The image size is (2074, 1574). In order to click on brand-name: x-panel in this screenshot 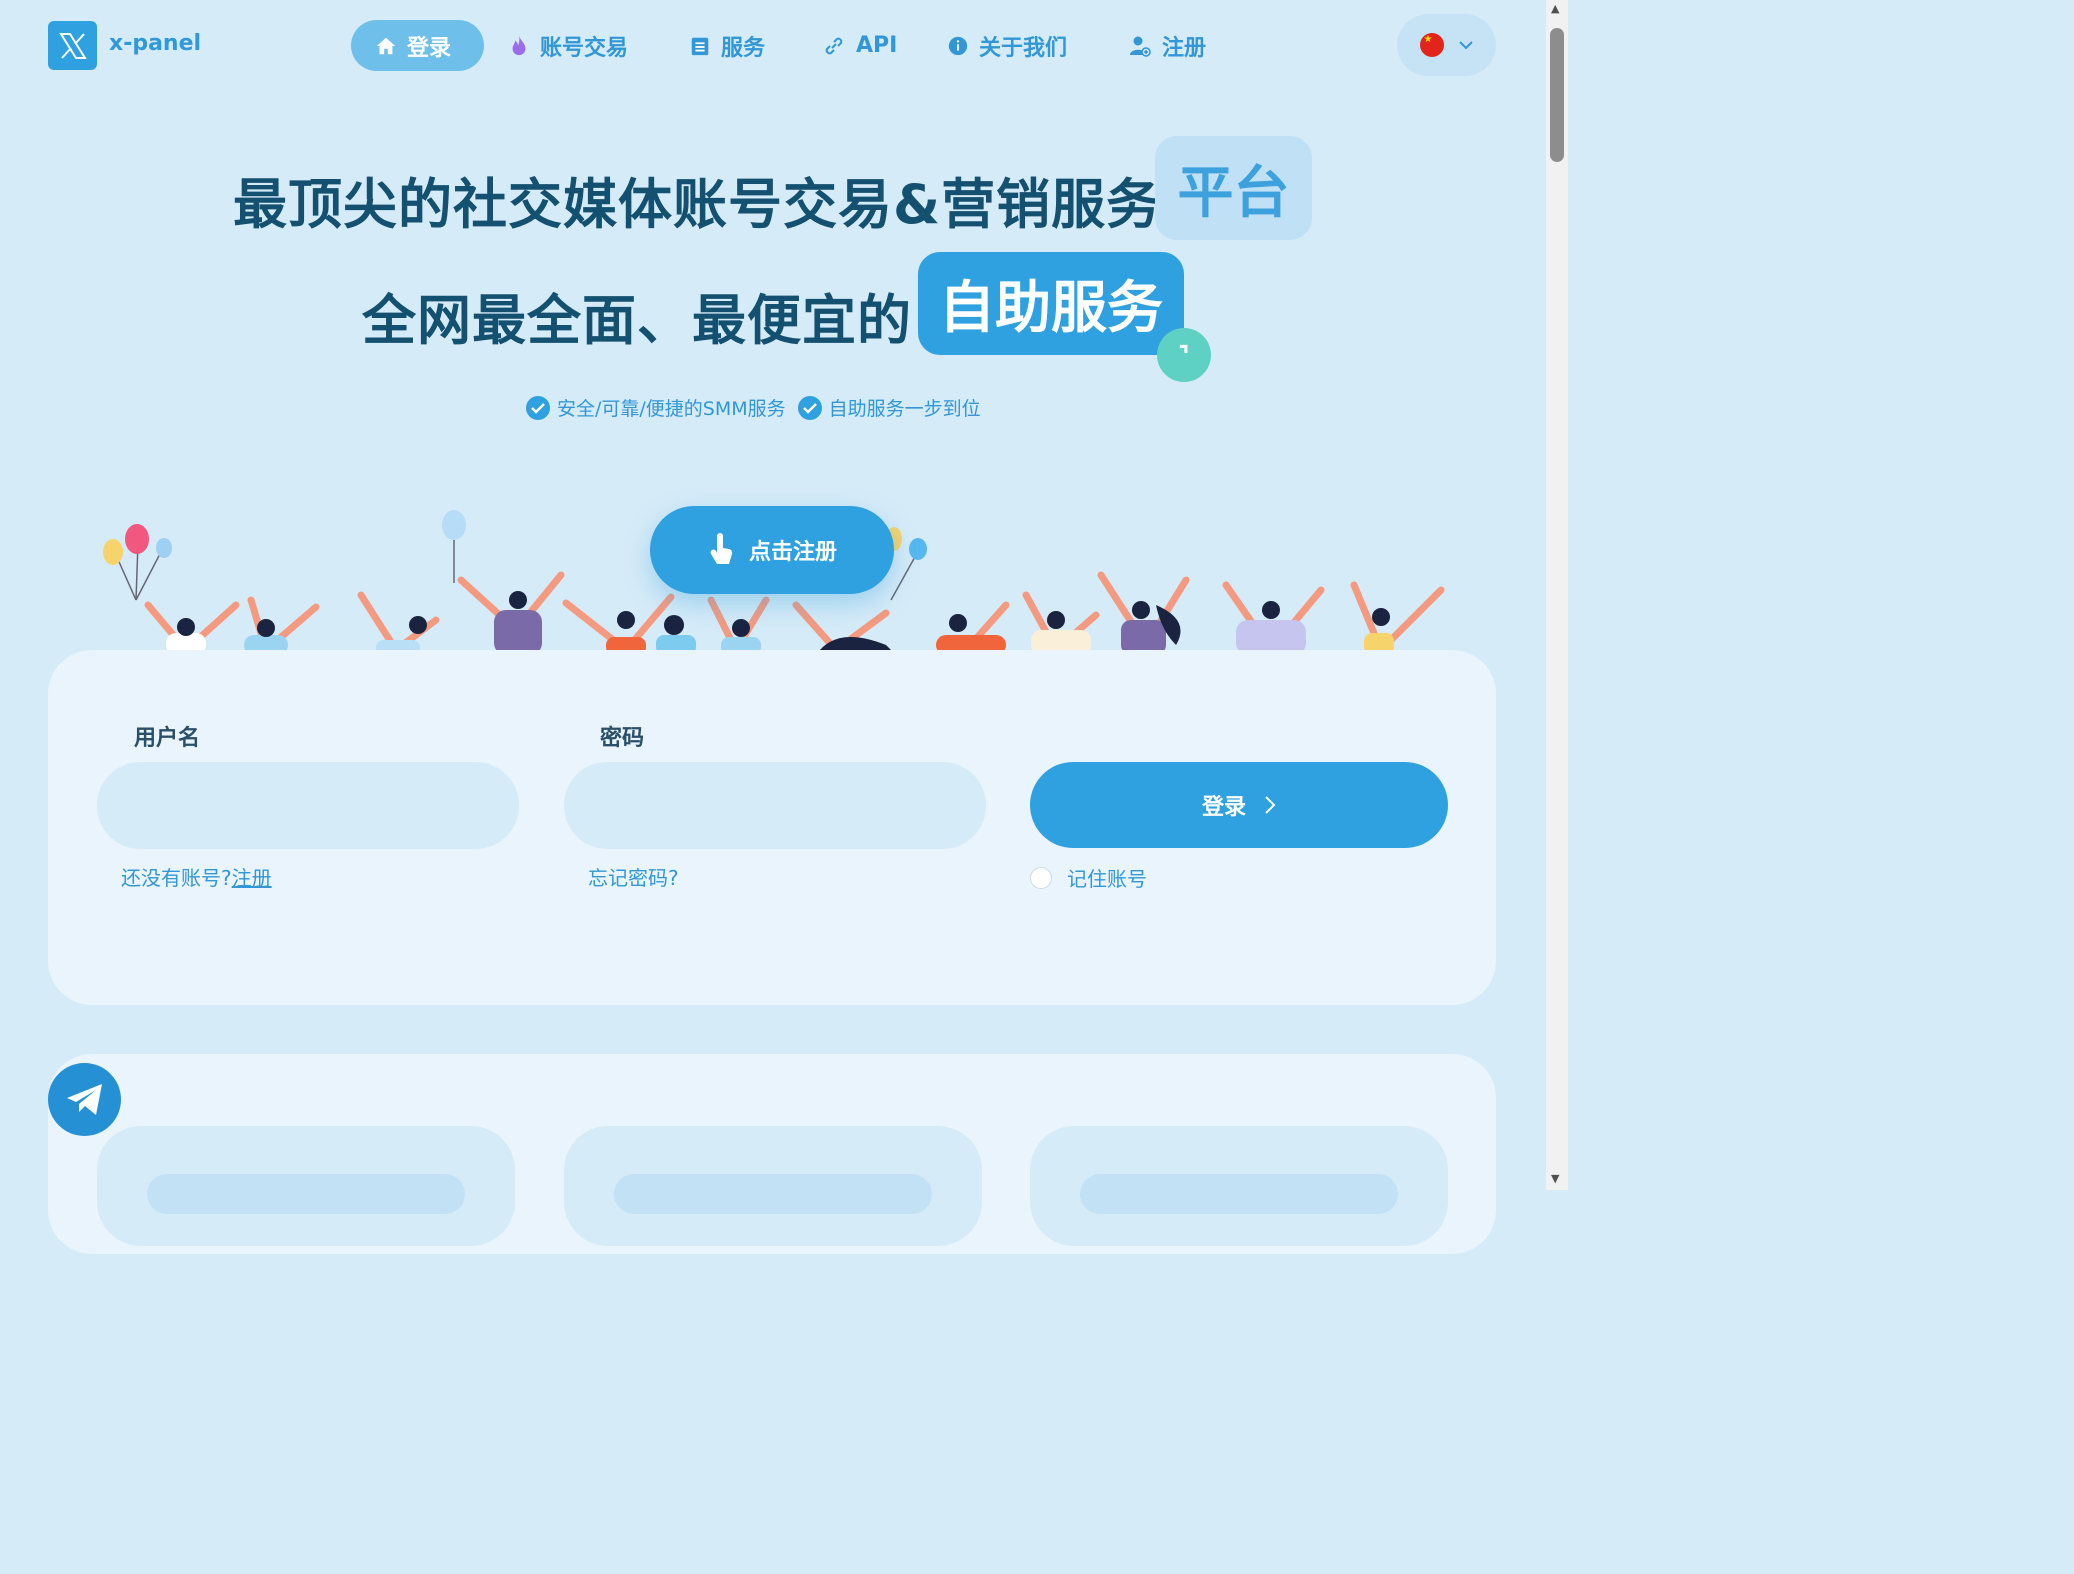, I will do `click(155, 43)`.